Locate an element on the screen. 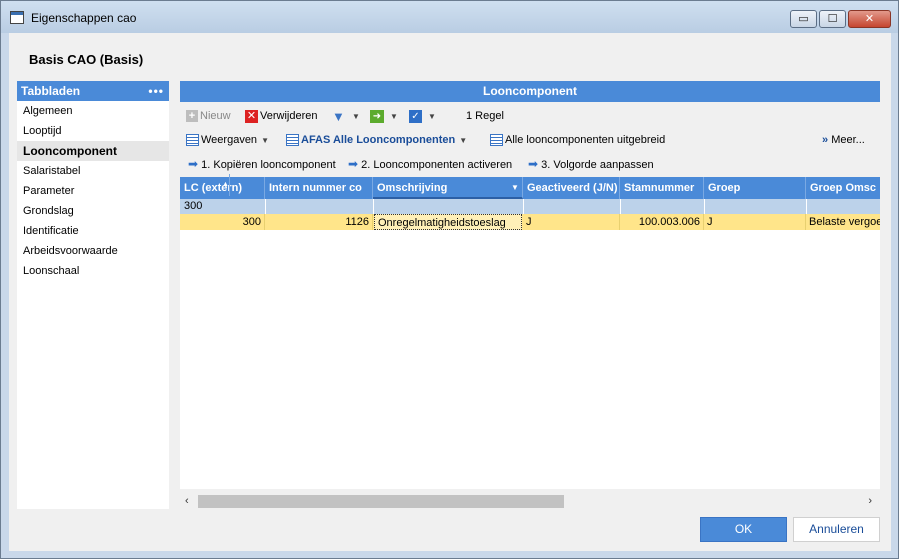 This screenshot has height=559, width=899. plus-icon: + is located at coordinates (192, 116).